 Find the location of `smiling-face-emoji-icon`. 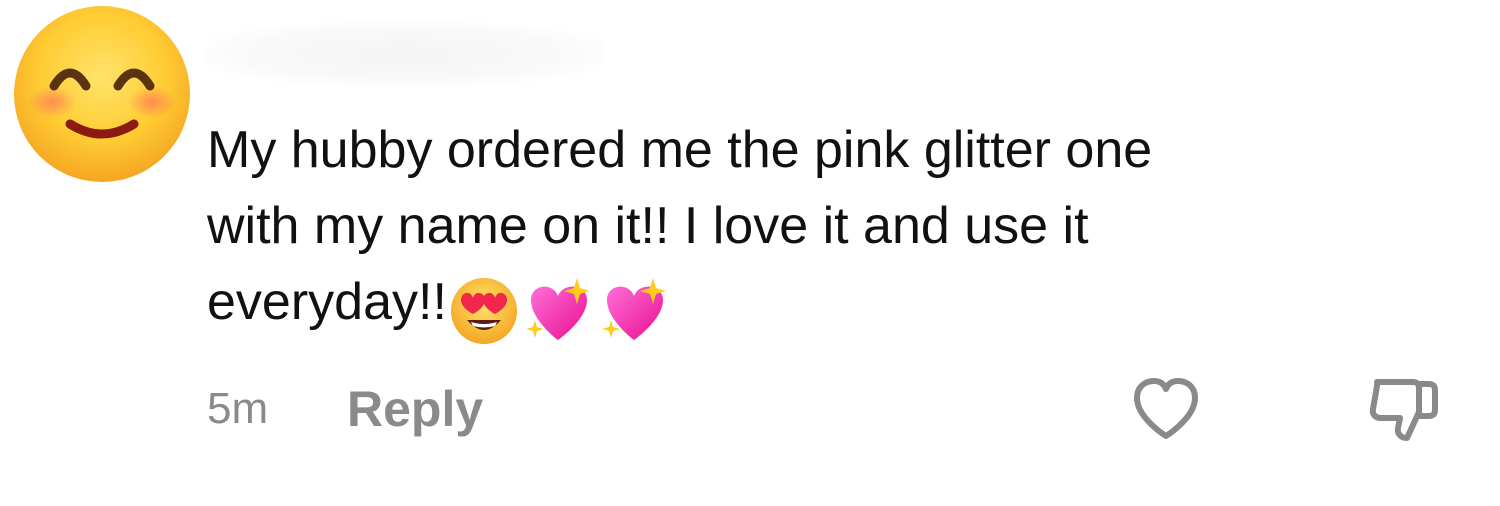

smiling-face-emoji-icon is located at coordinates (102, 94).